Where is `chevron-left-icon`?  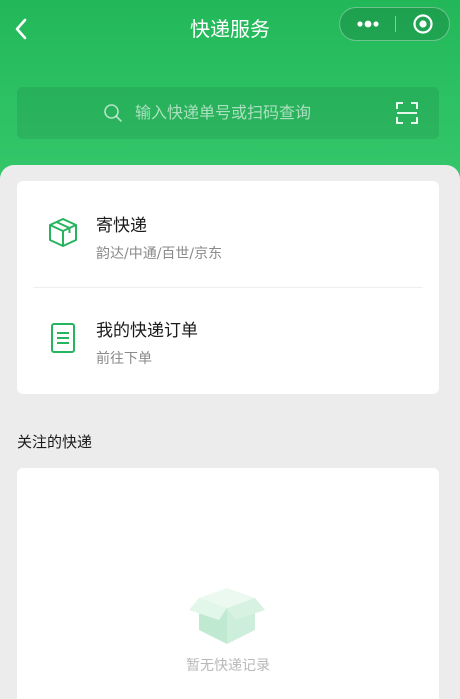
chevron-left-icon is located at coordinates (21, 29).